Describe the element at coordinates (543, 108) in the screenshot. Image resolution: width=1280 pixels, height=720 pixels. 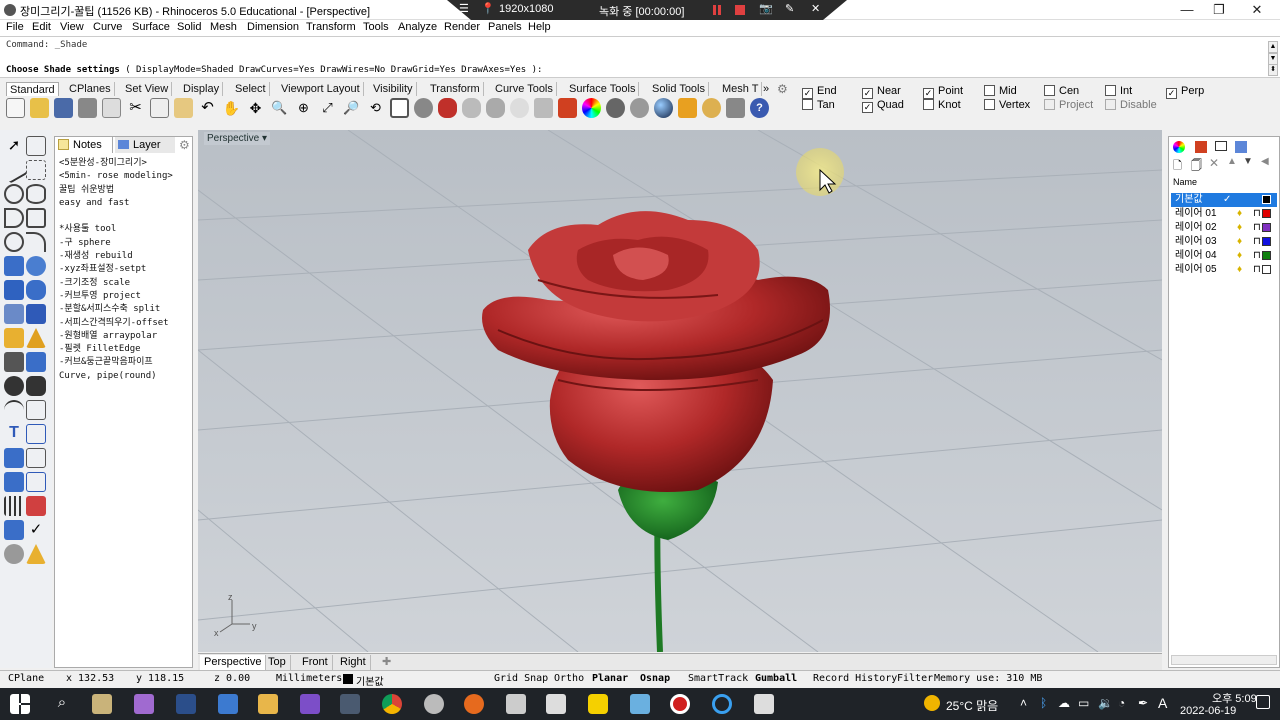
I see `properties-icon` at that location.